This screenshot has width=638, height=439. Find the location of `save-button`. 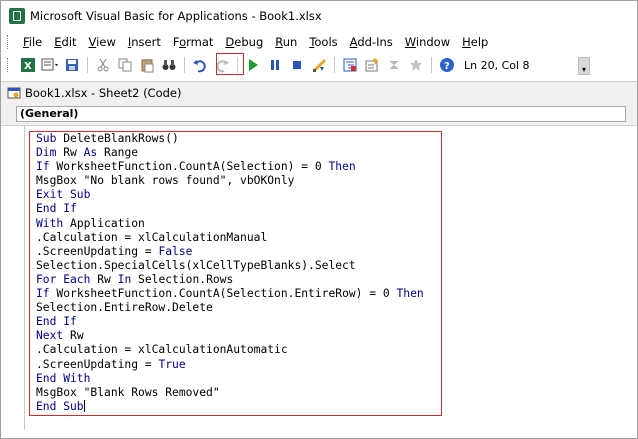

save-button is located at coordinates (72, 65).